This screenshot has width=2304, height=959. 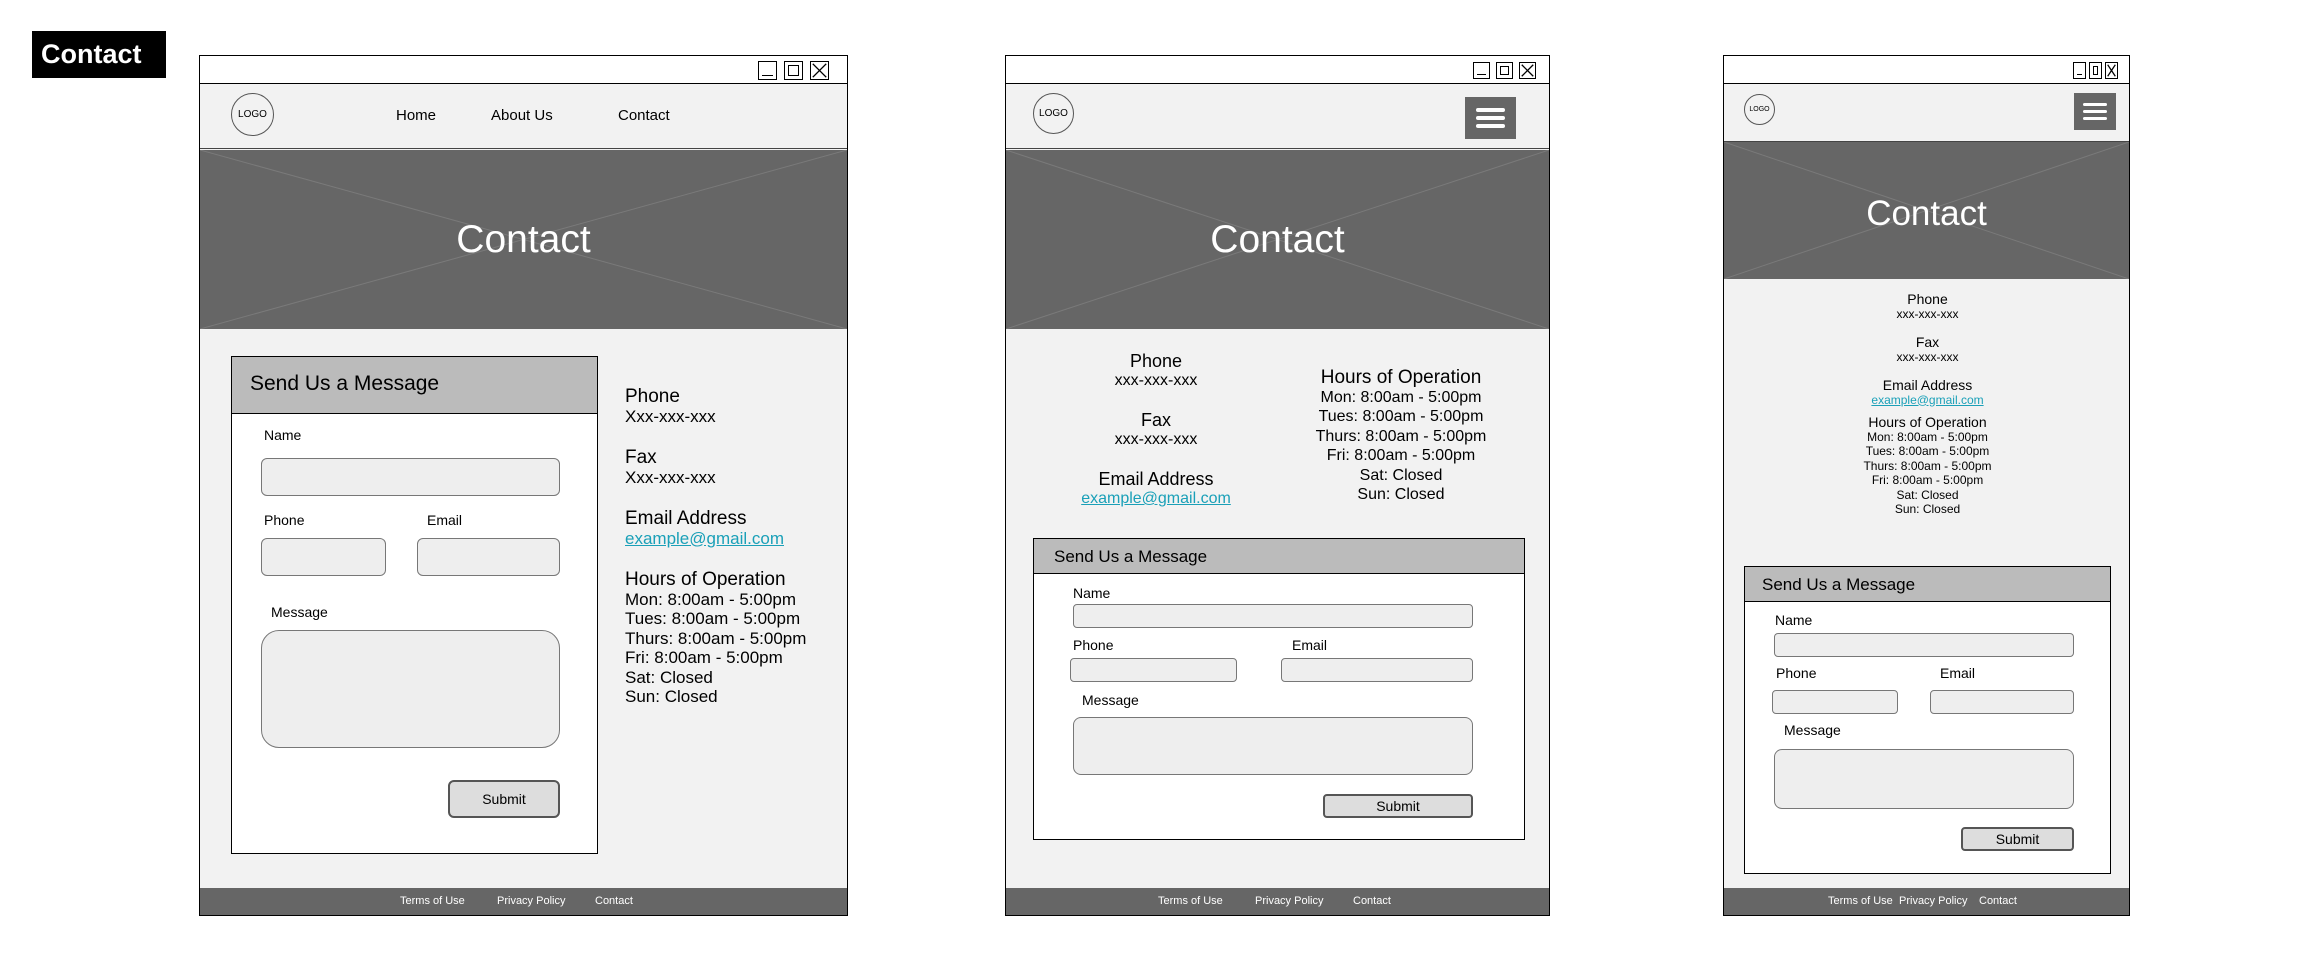 I want to click on phone-value: Xxx-xxx-xxx, so click(x=670, y=416).